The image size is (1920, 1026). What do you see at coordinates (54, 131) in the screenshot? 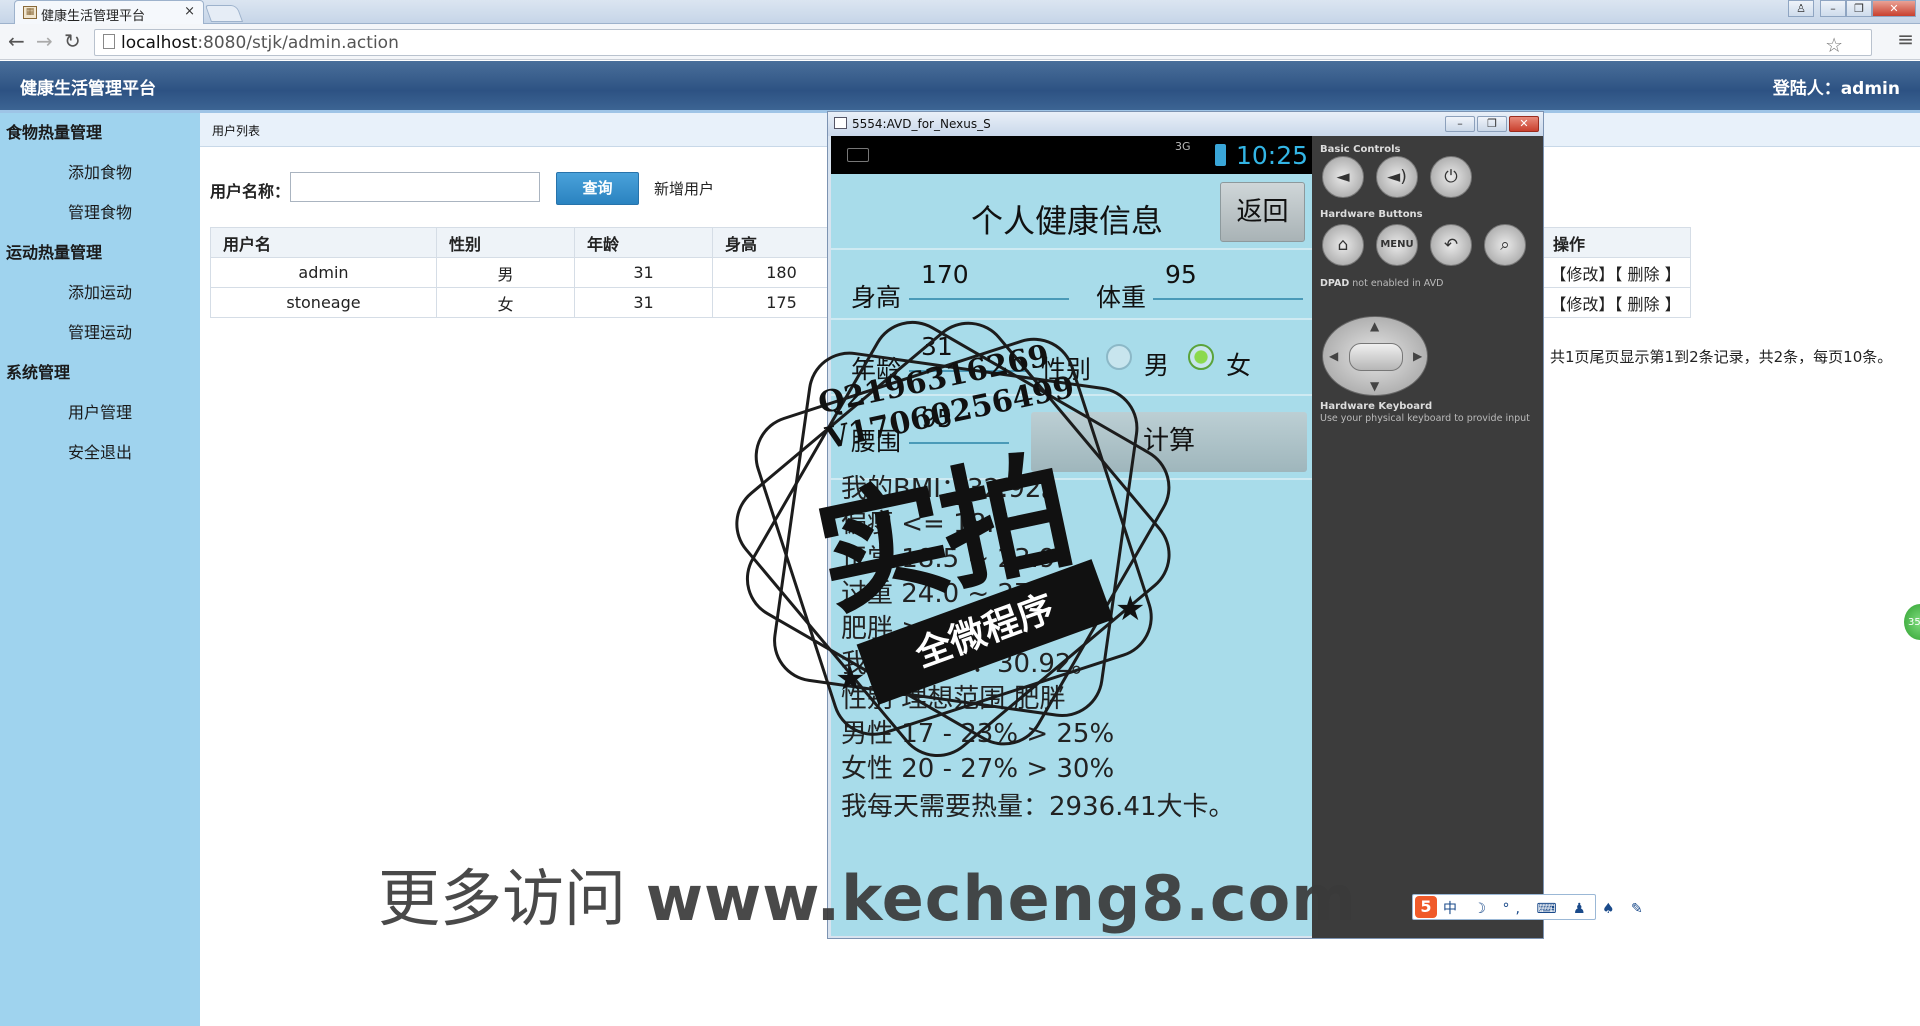
I see `sidebar-group-food: 食物热量管理` at bounding box center [54, 131].